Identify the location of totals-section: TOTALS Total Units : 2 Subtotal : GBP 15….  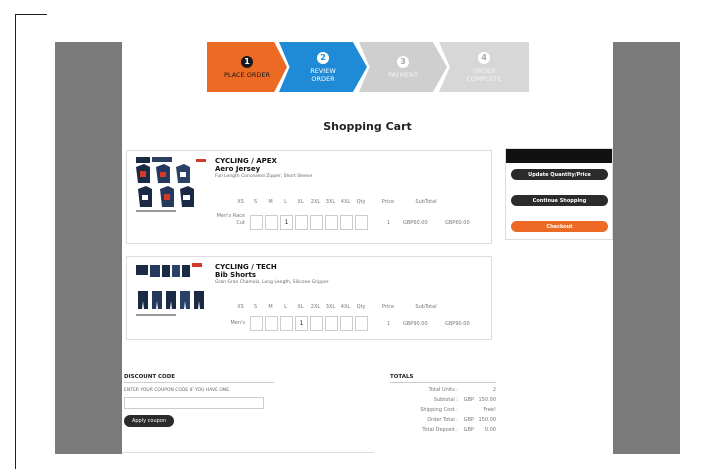
(443, 403).